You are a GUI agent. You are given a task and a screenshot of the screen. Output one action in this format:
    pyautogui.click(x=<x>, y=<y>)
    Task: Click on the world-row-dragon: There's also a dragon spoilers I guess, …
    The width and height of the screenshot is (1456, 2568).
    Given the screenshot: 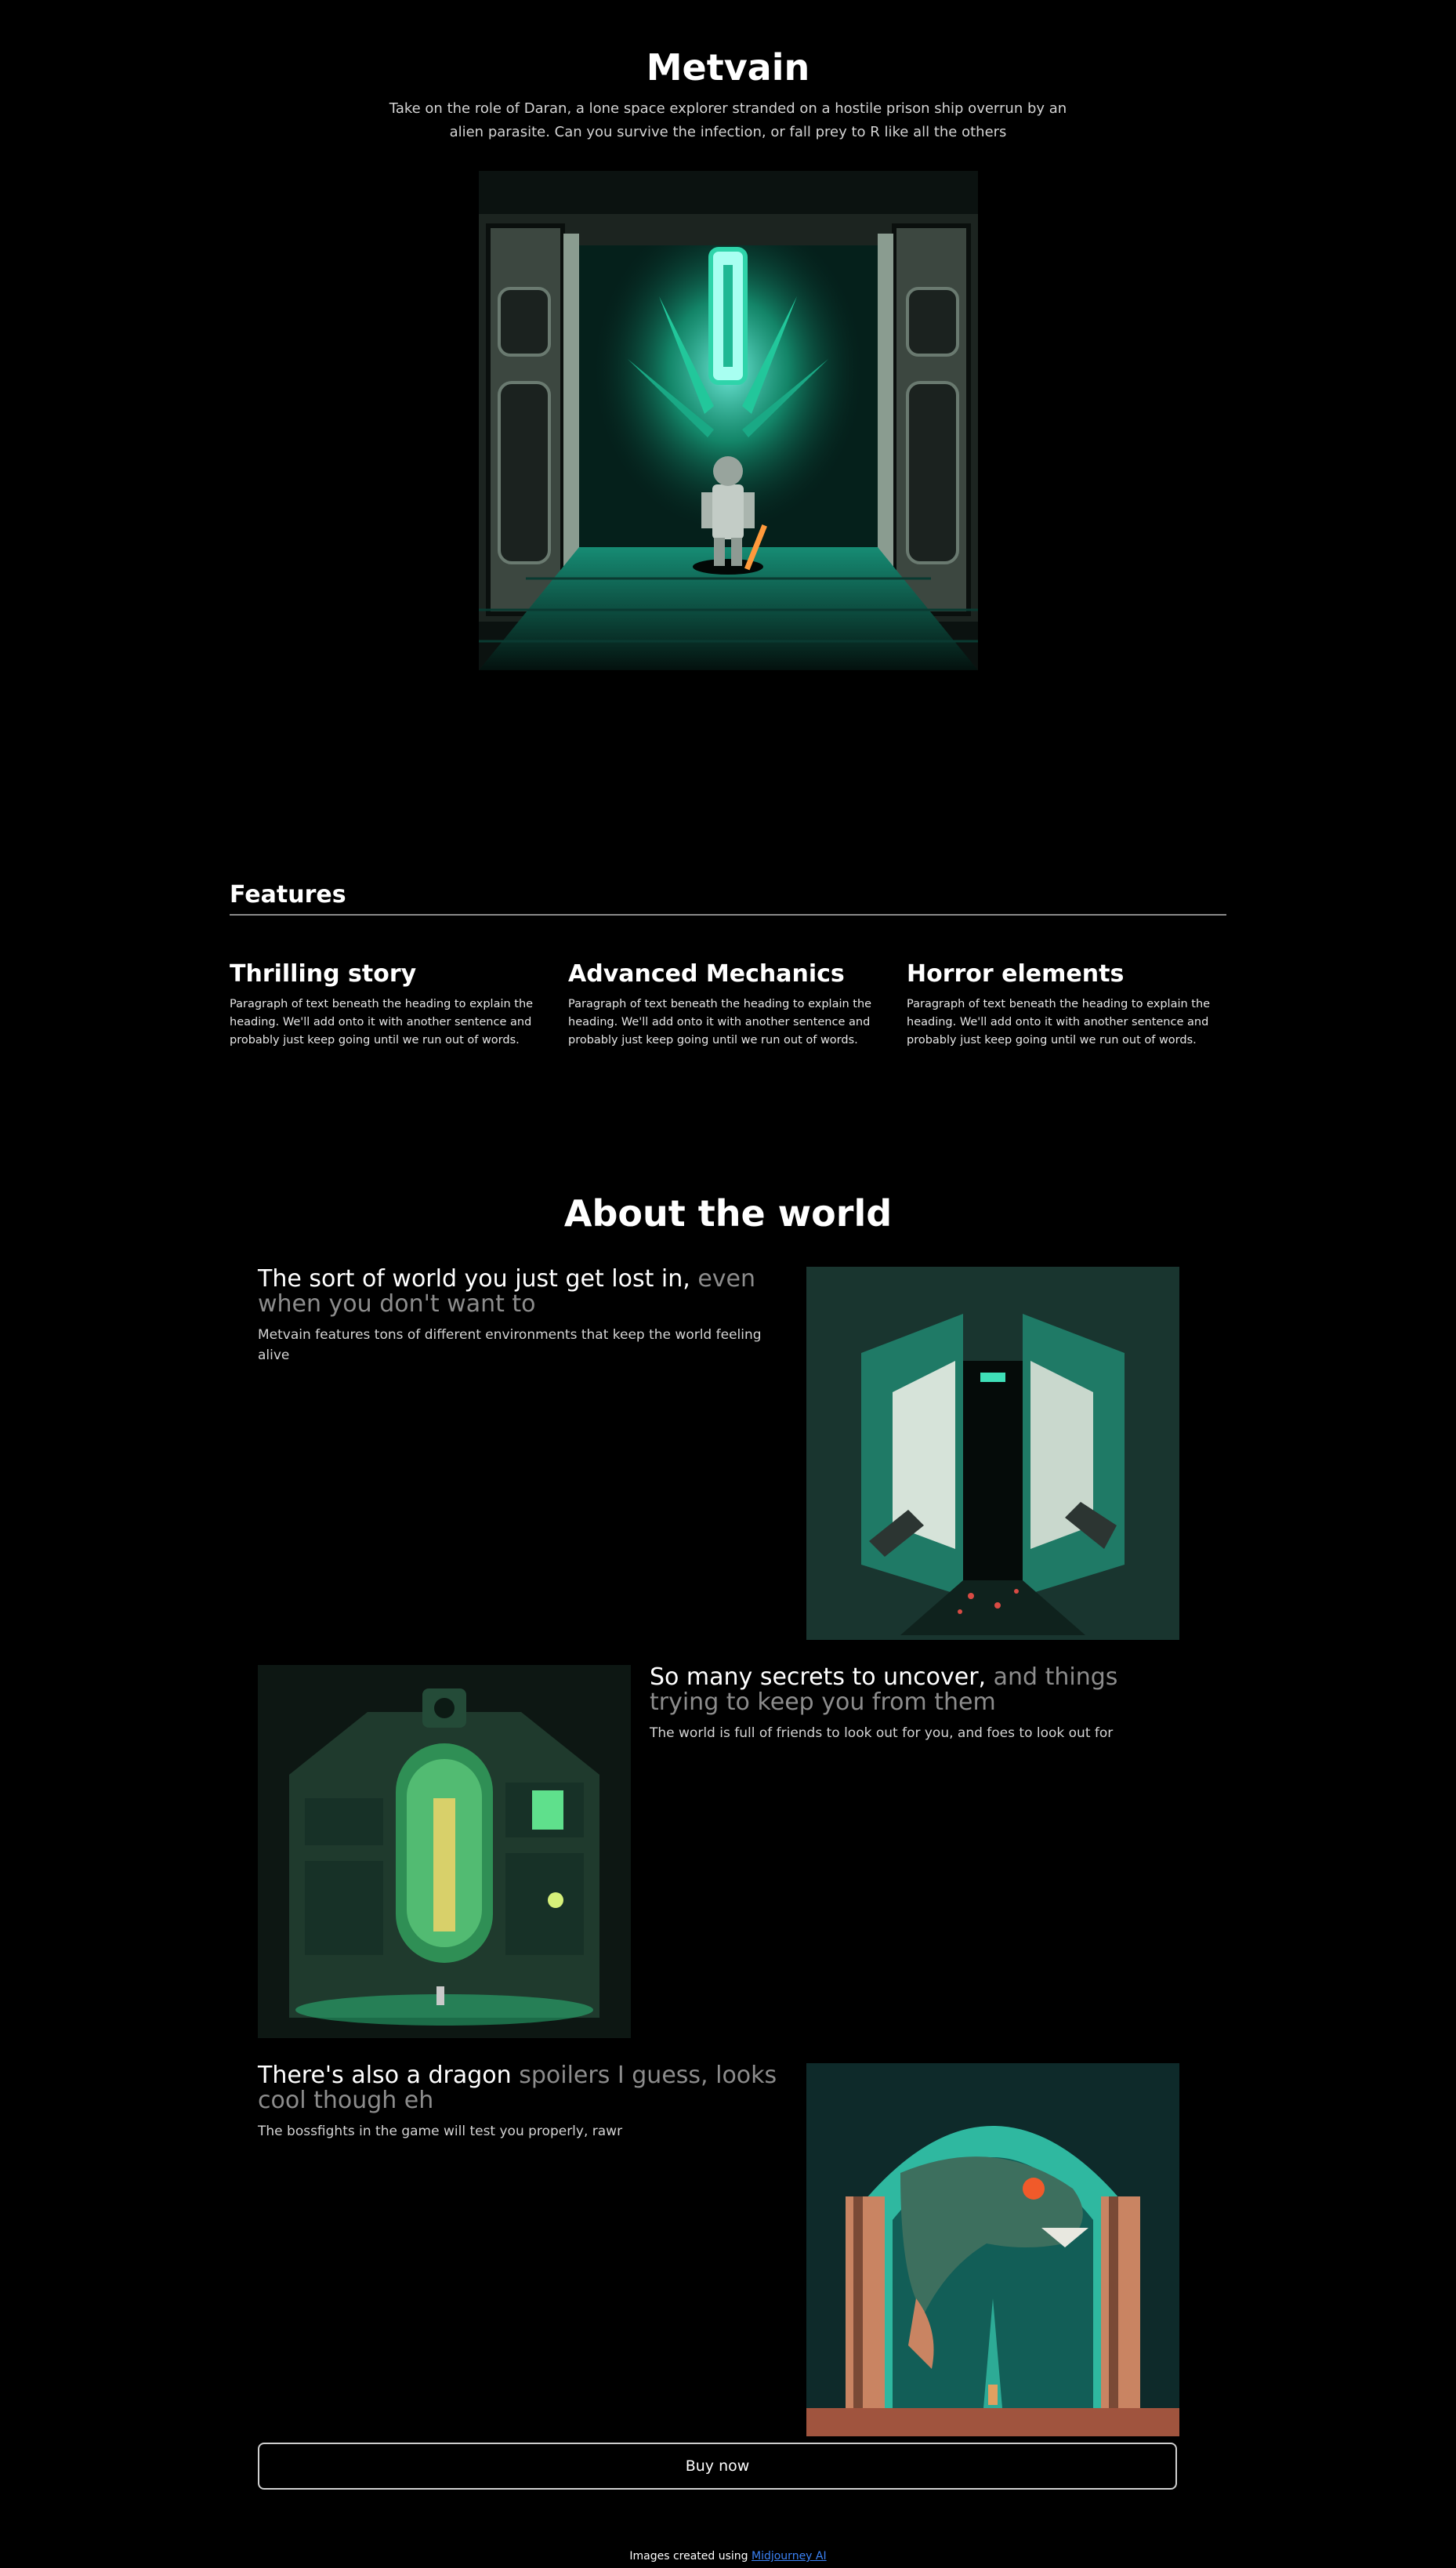 What is the action you would take?
    pyautogui.click(x=524, y=2102)
    